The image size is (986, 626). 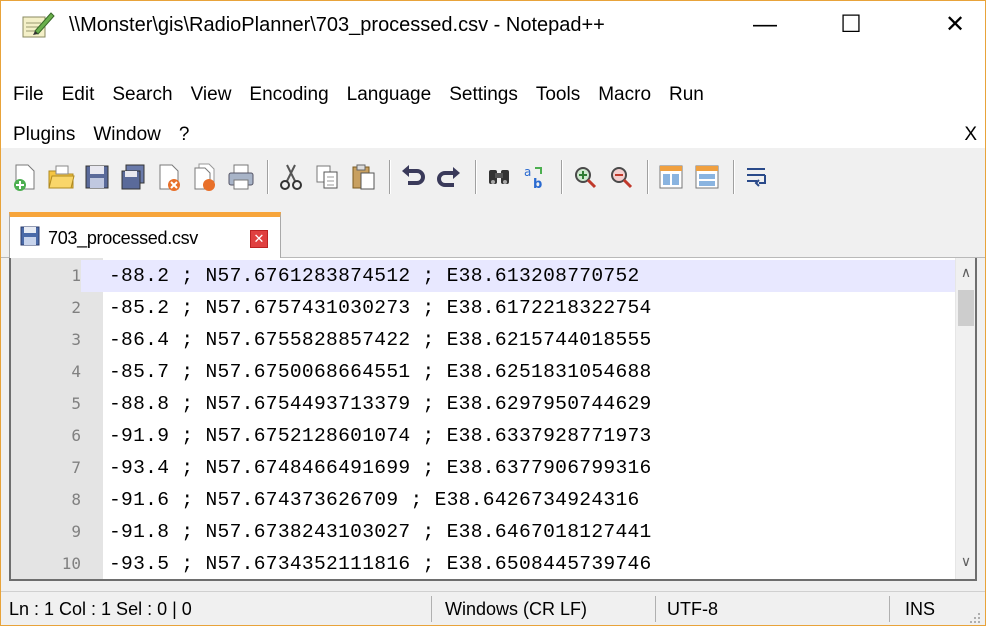 I want to click on line-number: 9, so click(x=76, y=531).